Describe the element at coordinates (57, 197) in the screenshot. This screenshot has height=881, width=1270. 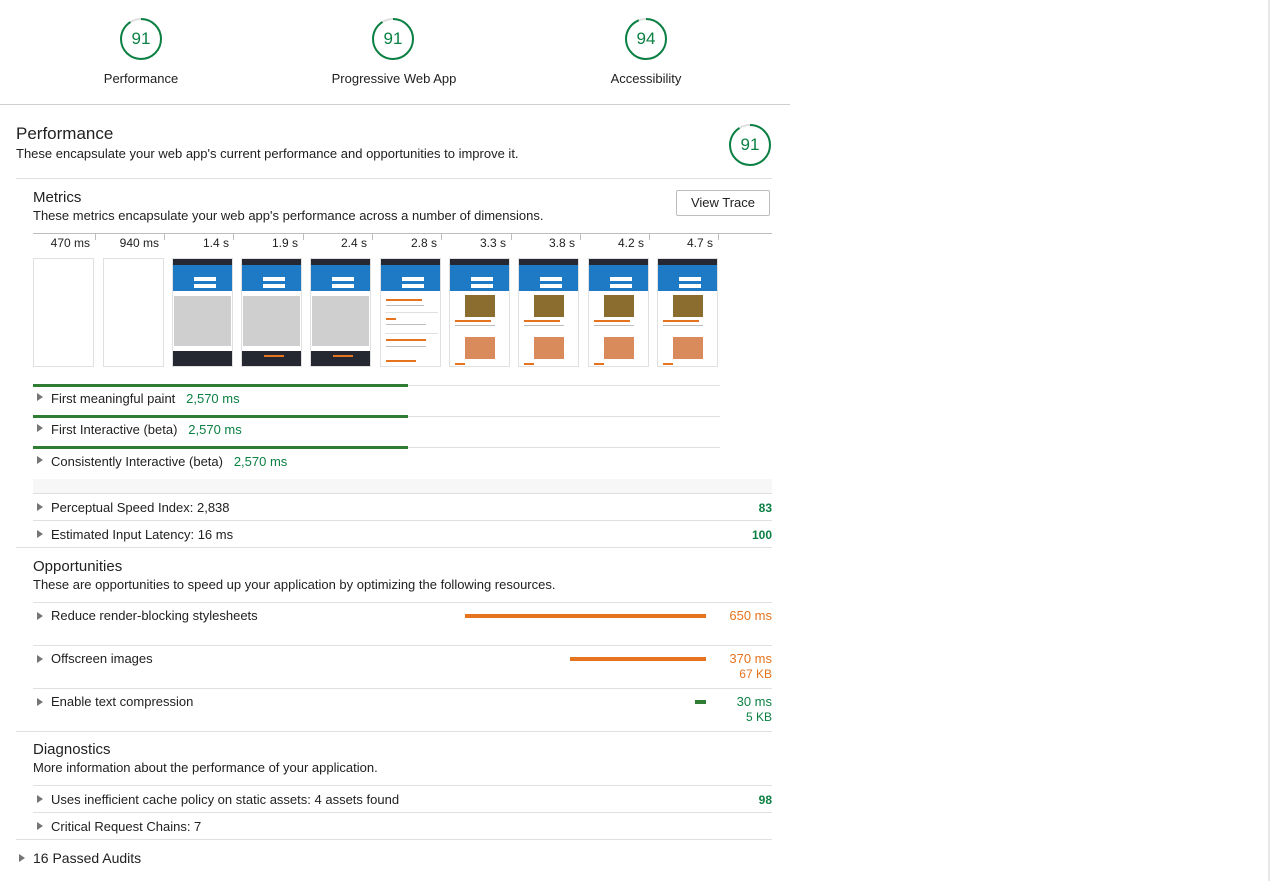
I see `metrics-title: Metrics` at that location.